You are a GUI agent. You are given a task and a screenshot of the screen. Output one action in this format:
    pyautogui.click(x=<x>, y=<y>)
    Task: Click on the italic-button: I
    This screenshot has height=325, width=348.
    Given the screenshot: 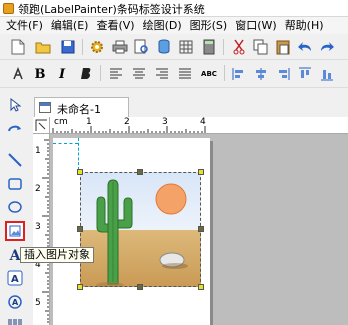 What is the action you would take?
    pyautogui.click(x=62, y=74)
    